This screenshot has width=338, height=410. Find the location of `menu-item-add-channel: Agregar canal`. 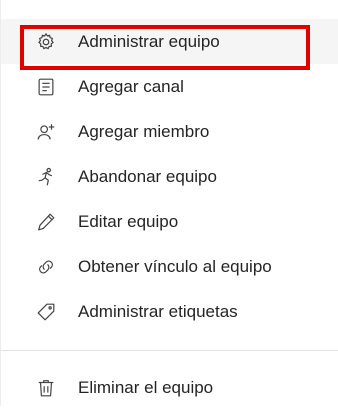

menu-item-add-channel: Agregar canal is located at coordinates (169, 86).